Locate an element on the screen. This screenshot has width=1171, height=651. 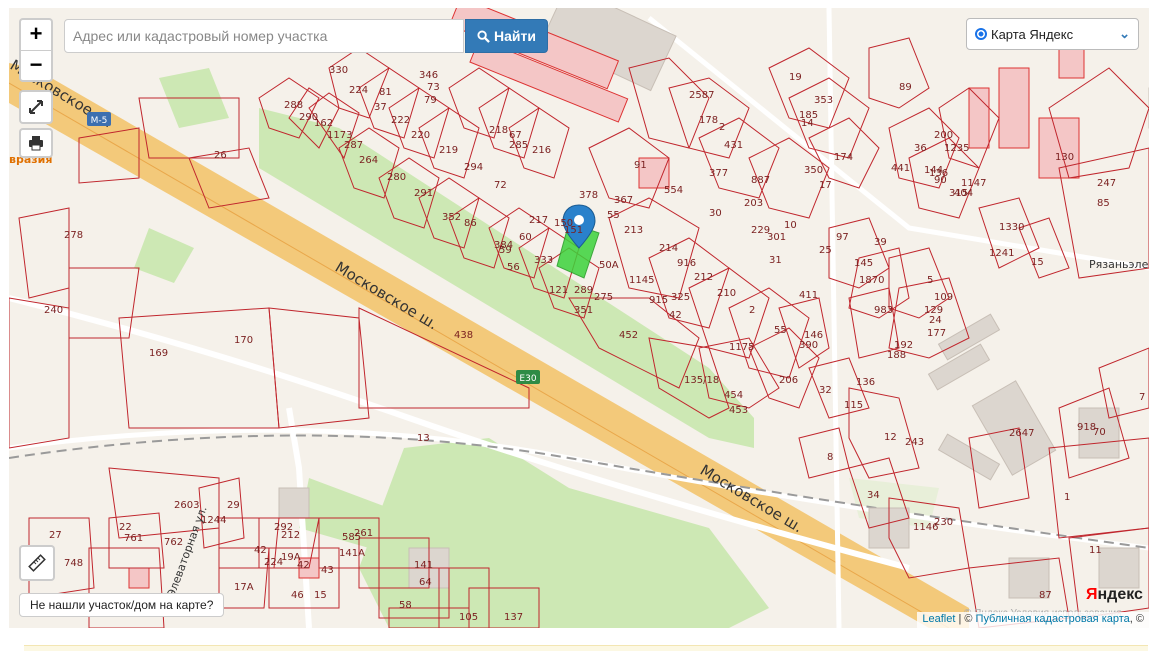
parcel-number: 346 is located at coordinates (428, 75).